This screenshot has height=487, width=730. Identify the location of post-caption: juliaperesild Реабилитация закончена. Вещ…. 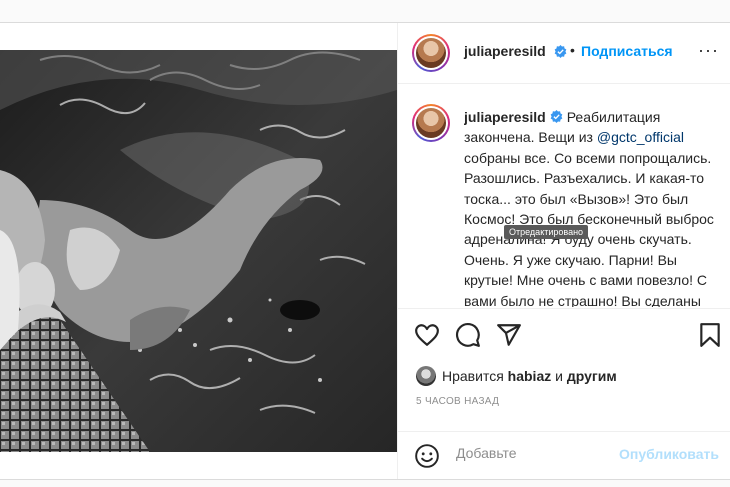
(595, 207).